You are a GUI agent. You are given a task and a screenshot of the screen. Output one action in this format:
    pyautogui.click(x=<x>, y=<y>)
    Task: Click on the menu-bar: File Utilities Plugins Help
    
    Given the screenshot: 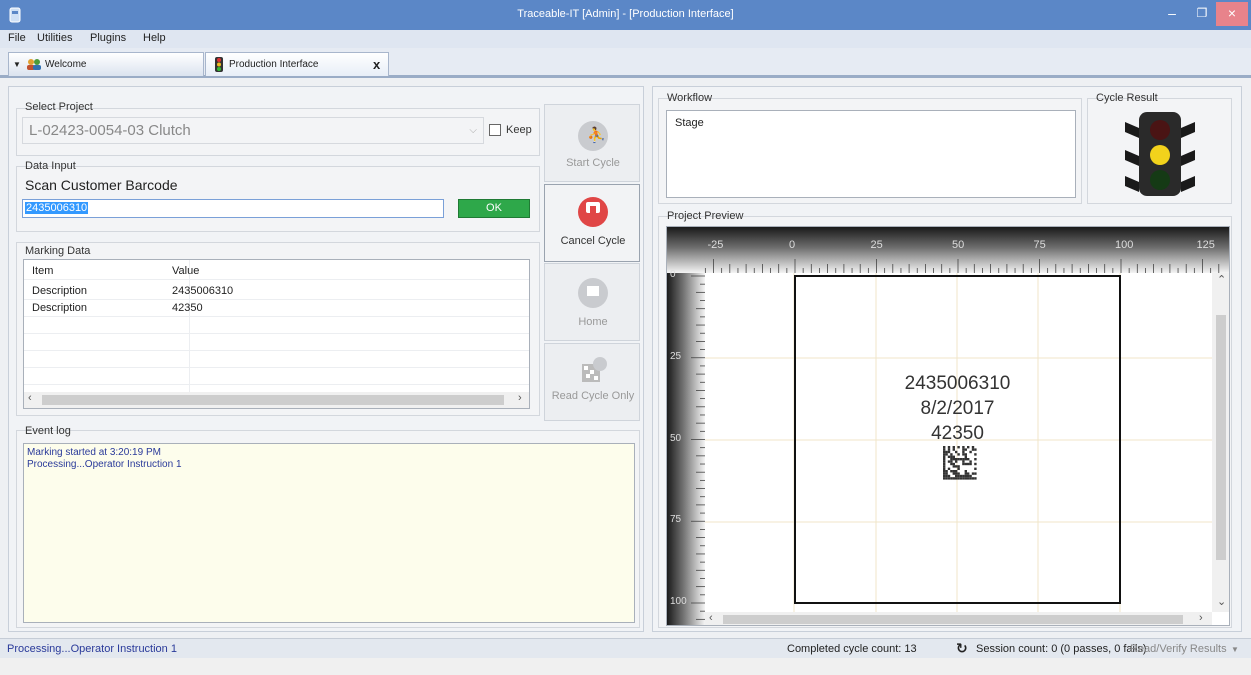 What is the action you would take?
    pyautogui.click(x=625, y=39)
    